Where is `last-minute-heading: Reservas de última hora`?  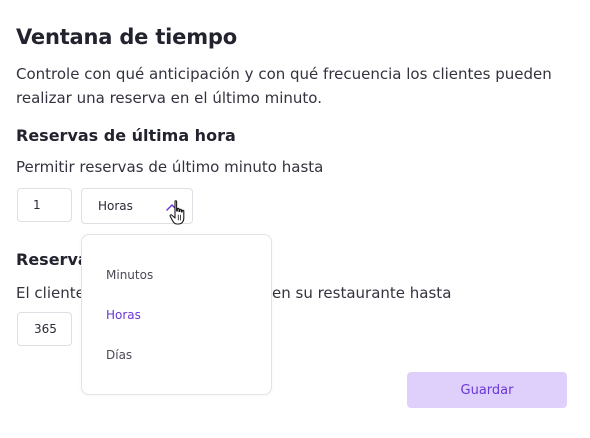
last-minute-heading: Reservas de última hora is located at coordinates (126, 135).